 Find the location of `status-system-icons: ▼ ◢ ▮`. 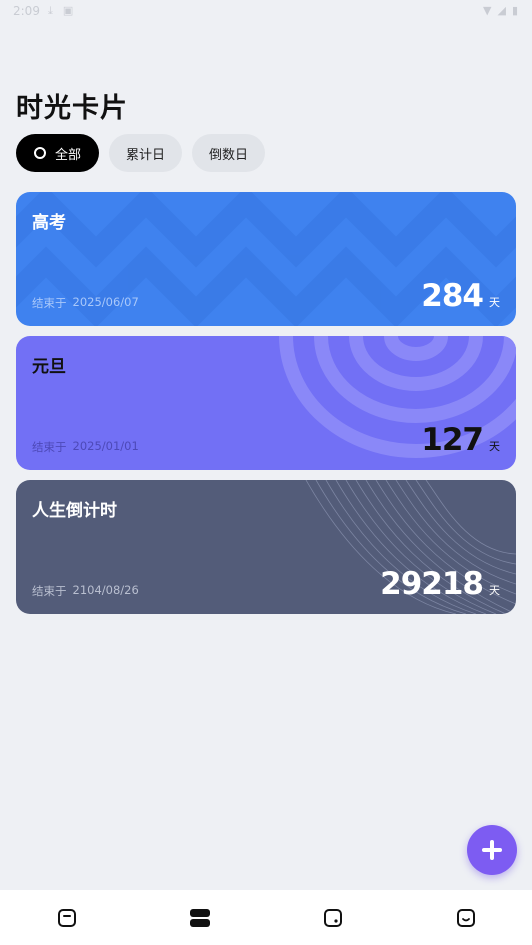

status-system-icons: ▼ ◢ ▮ is located at coordinates (500, 10).